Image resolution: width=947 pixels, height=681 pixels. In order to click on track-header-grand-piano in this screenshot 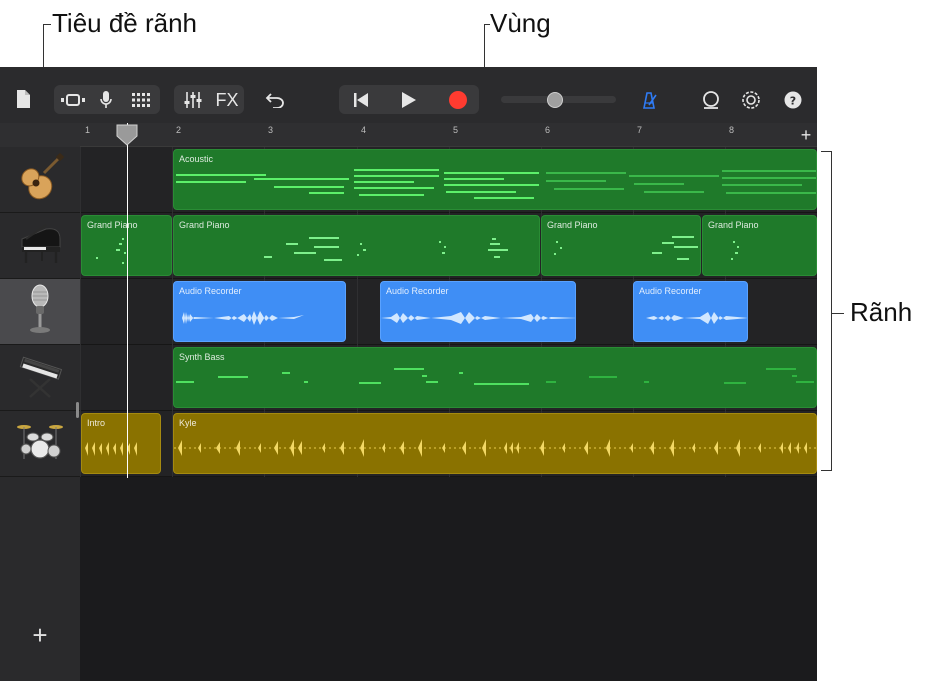, I will do `click(40, 246)`.